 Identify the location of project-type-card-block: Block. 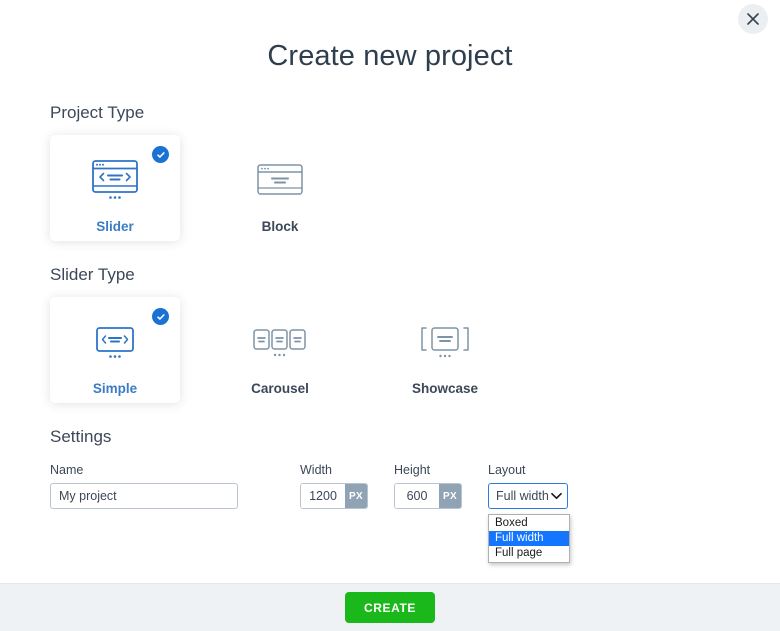
(280, 188).